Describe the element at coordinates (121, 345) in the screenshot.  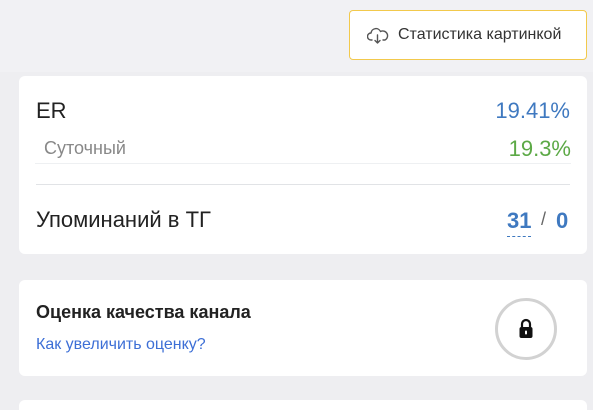
I see `improve-rating-link: Как увеличить оценку?` at that location.